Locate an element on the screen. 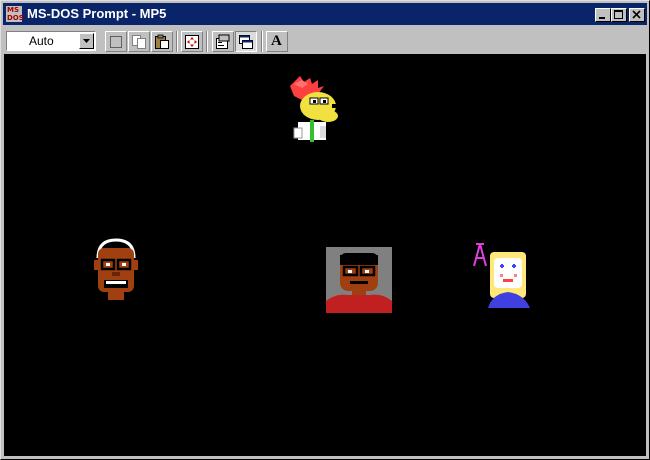  properties-button is located at coordinates (223, 41).